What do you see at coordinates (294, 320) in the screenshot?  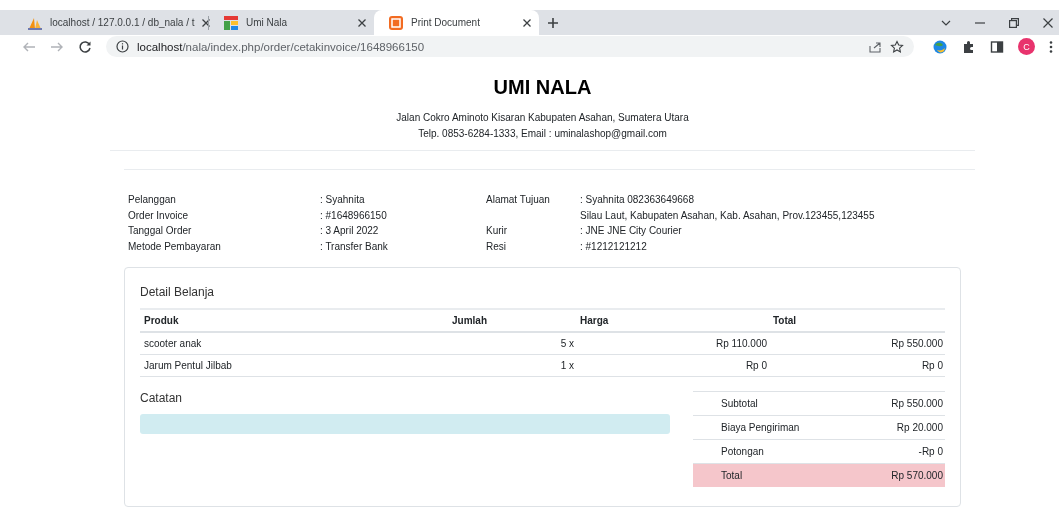 I see `column-header: Produk` at bounding box center [294, 320].